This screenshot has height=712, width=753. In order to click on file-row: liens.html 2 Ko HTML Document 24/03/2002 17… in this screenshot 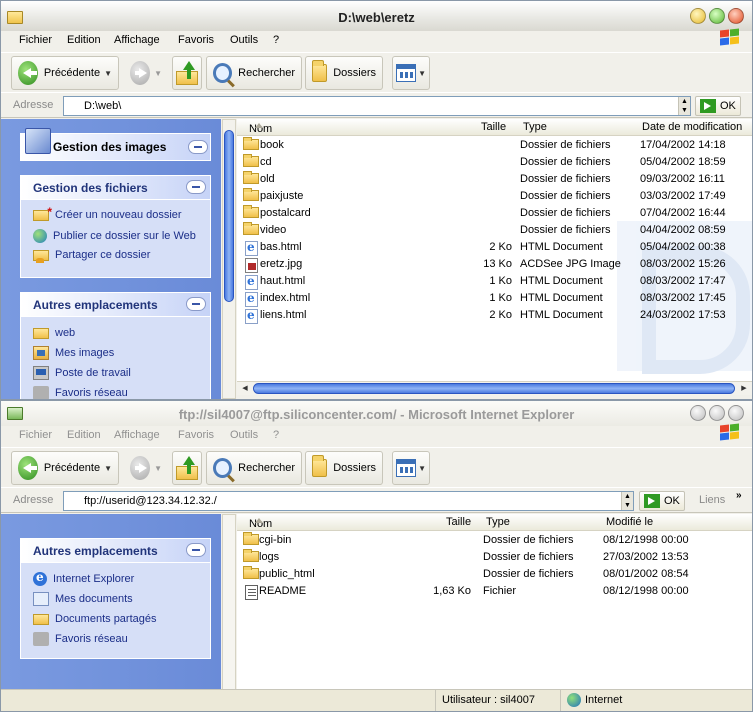, I will do `click(494, 315)`.